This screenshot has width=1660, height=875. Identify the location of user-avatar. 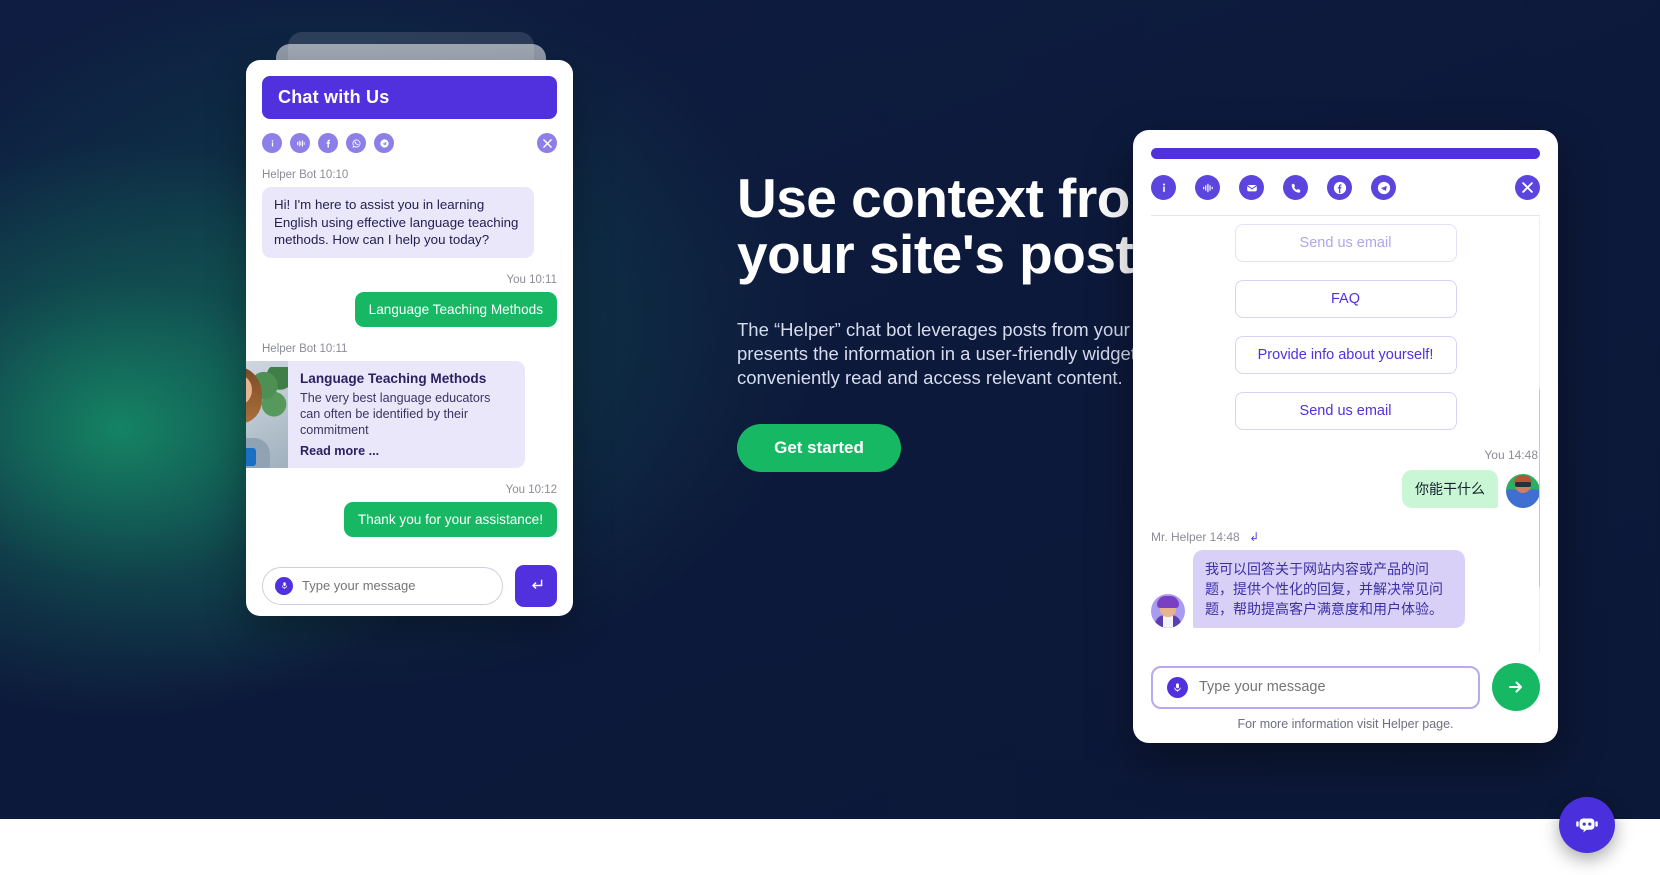
(1523, 491).